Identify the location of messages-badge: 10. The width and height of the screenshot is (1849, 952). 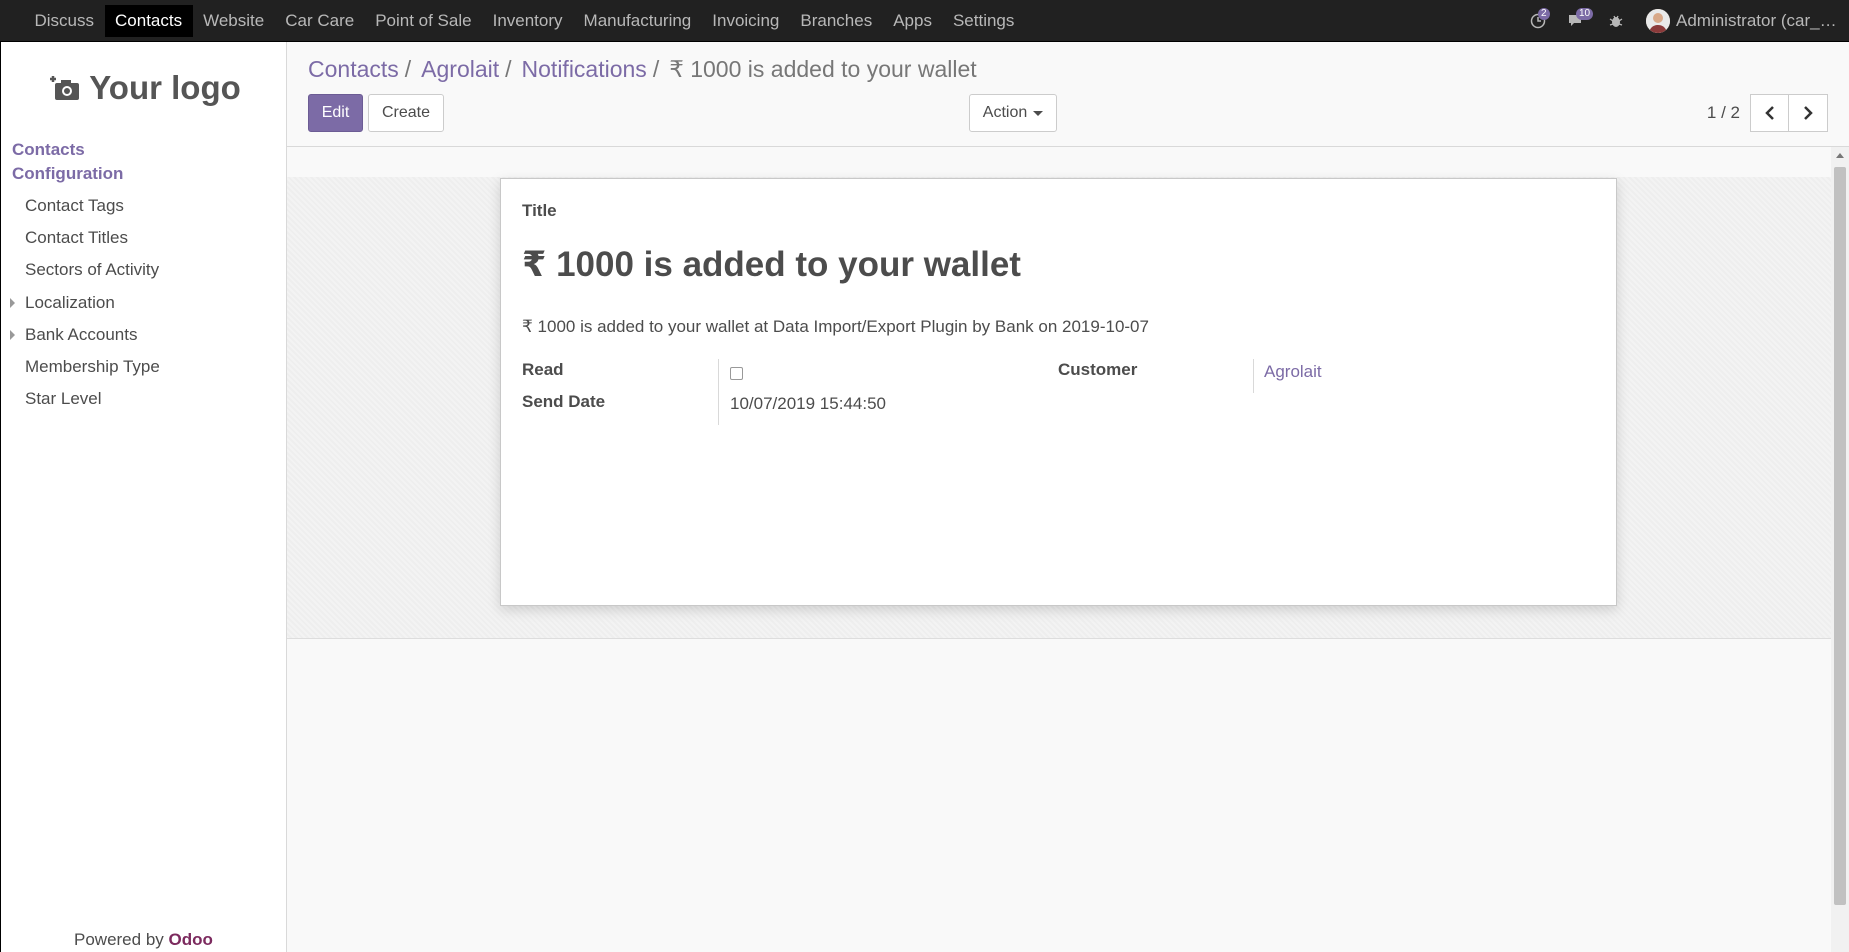
(1585, 14).